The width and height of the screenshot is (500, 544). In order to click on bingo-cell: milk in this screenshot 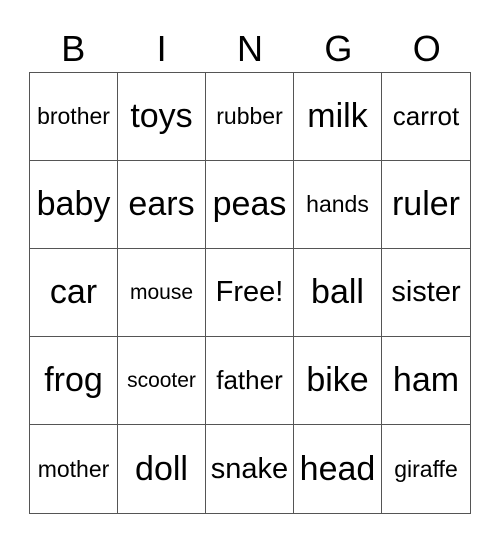, I will do `click(338, 117)`.